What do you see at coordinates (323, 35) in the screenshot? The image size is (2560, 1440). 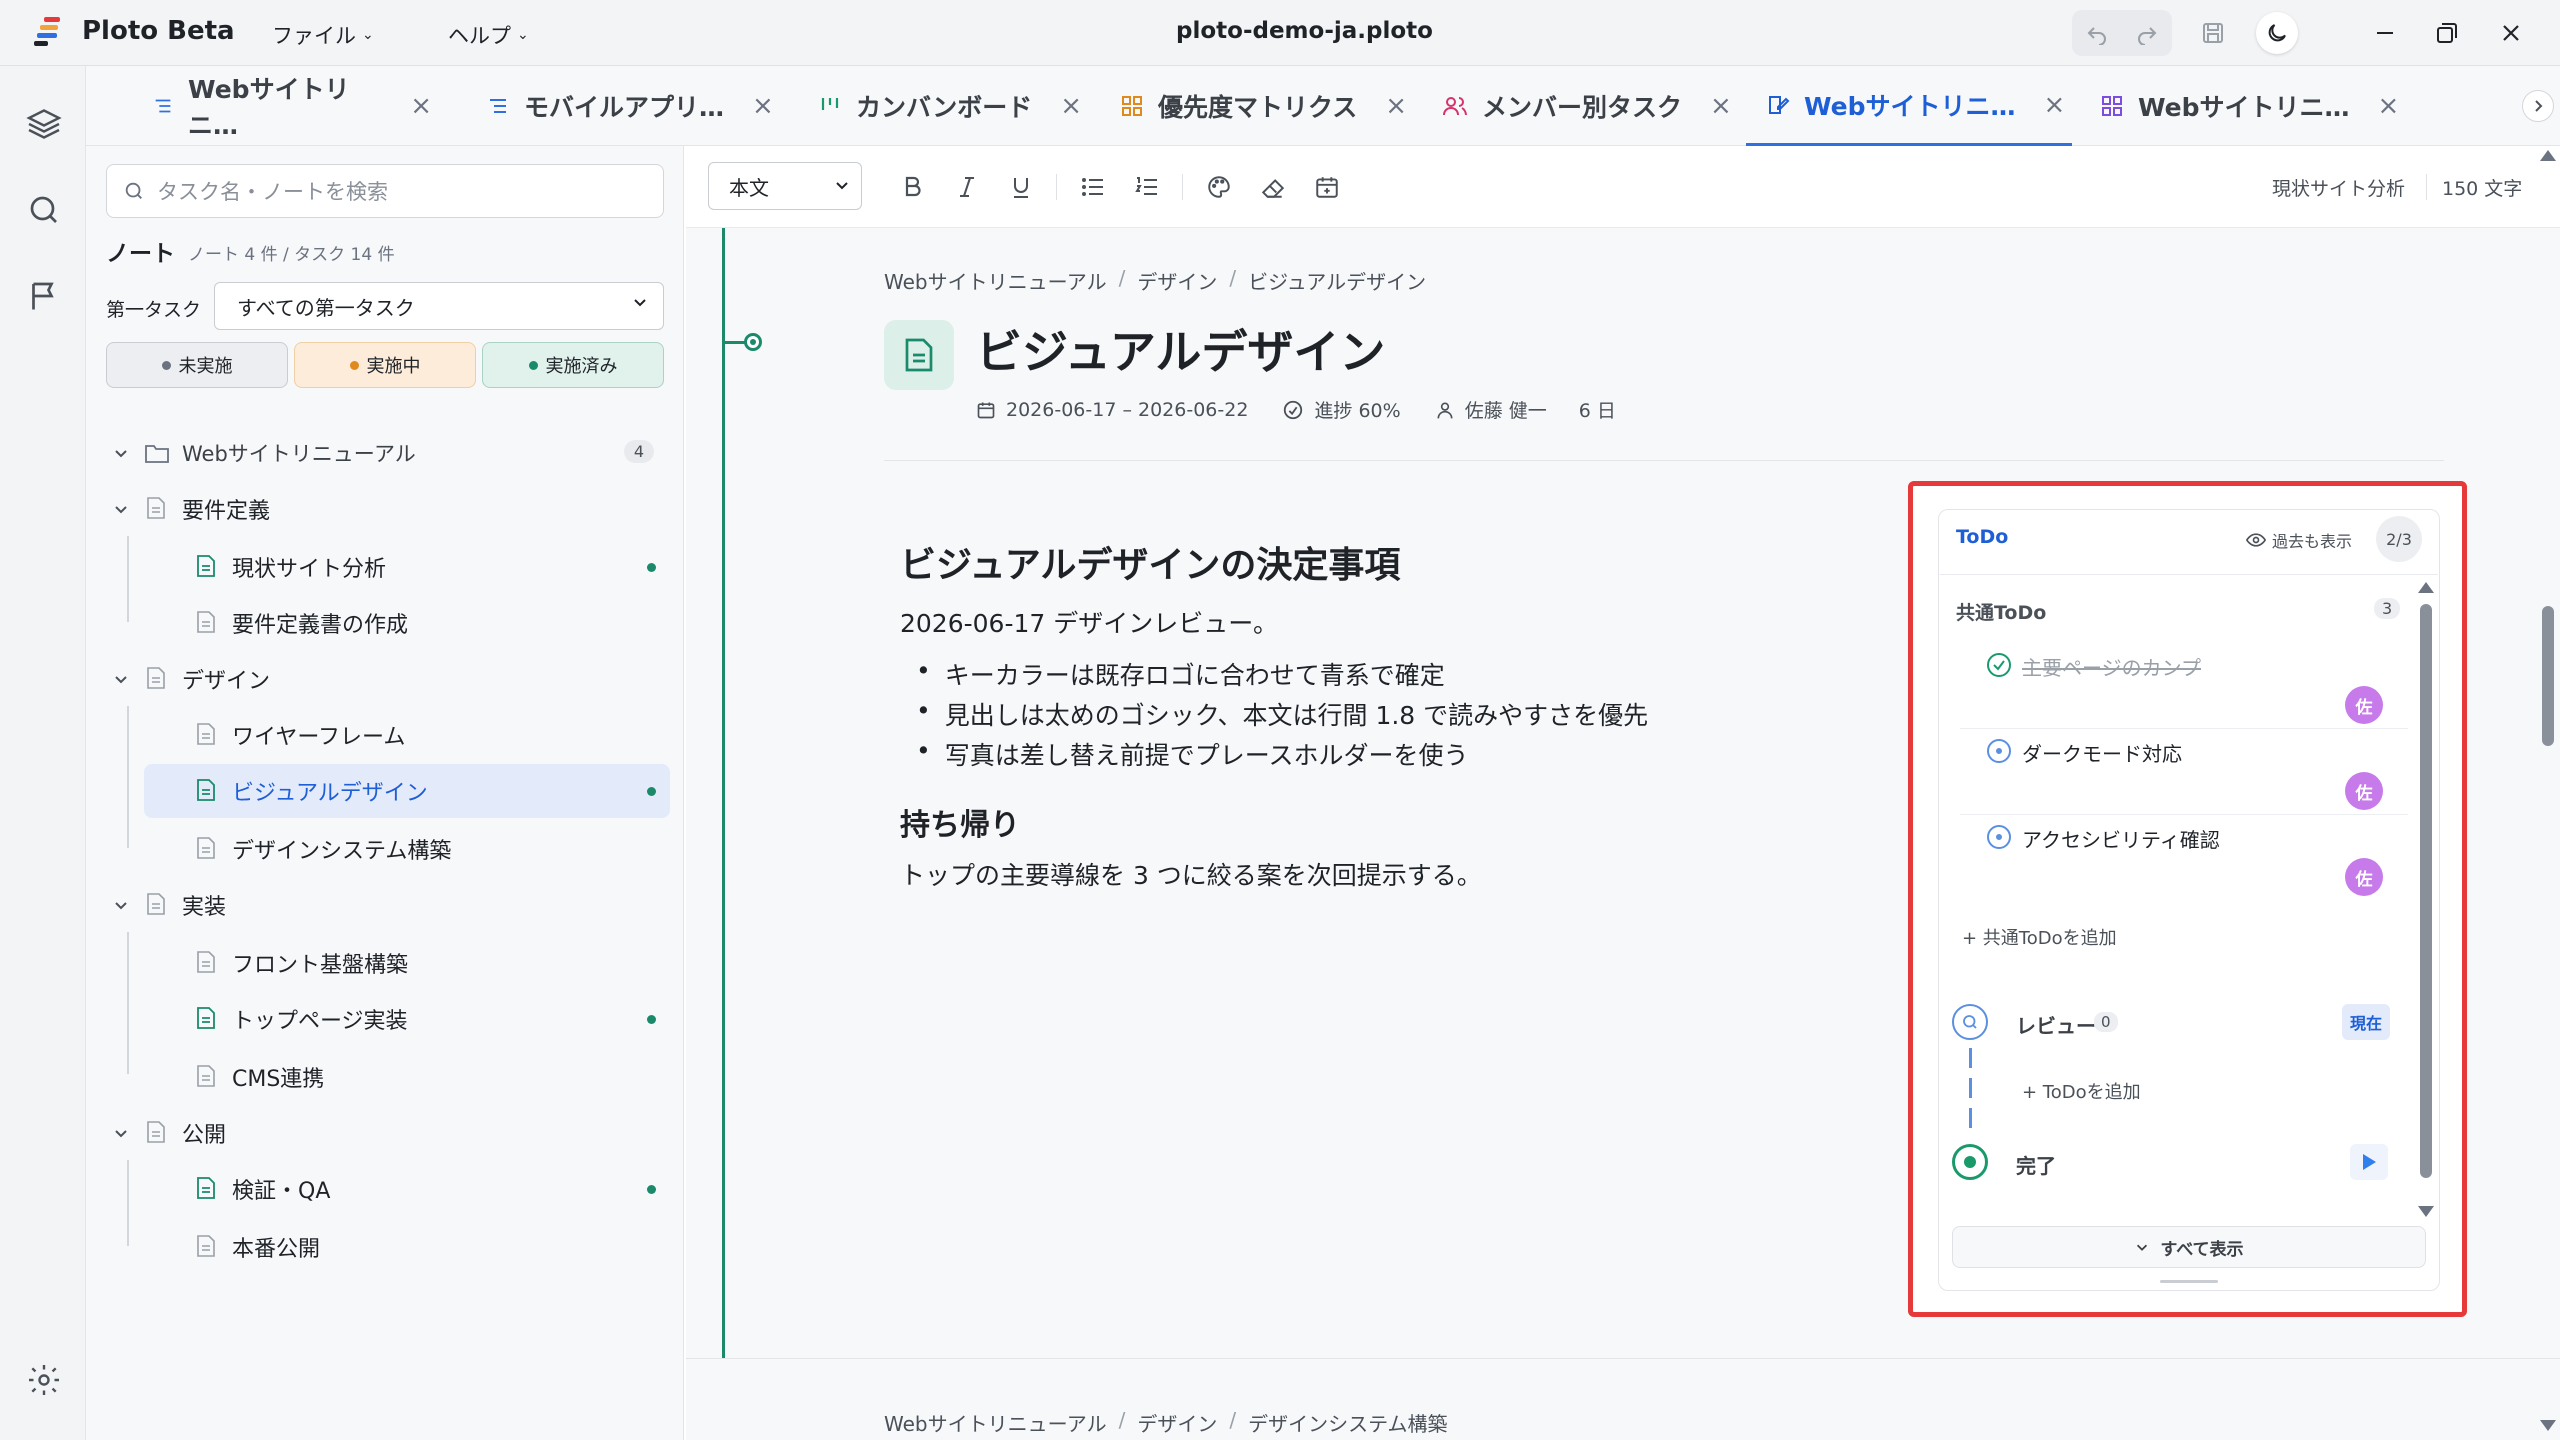 I see `menu-file: ファイル ⌄` at bounding box center [323, 35].